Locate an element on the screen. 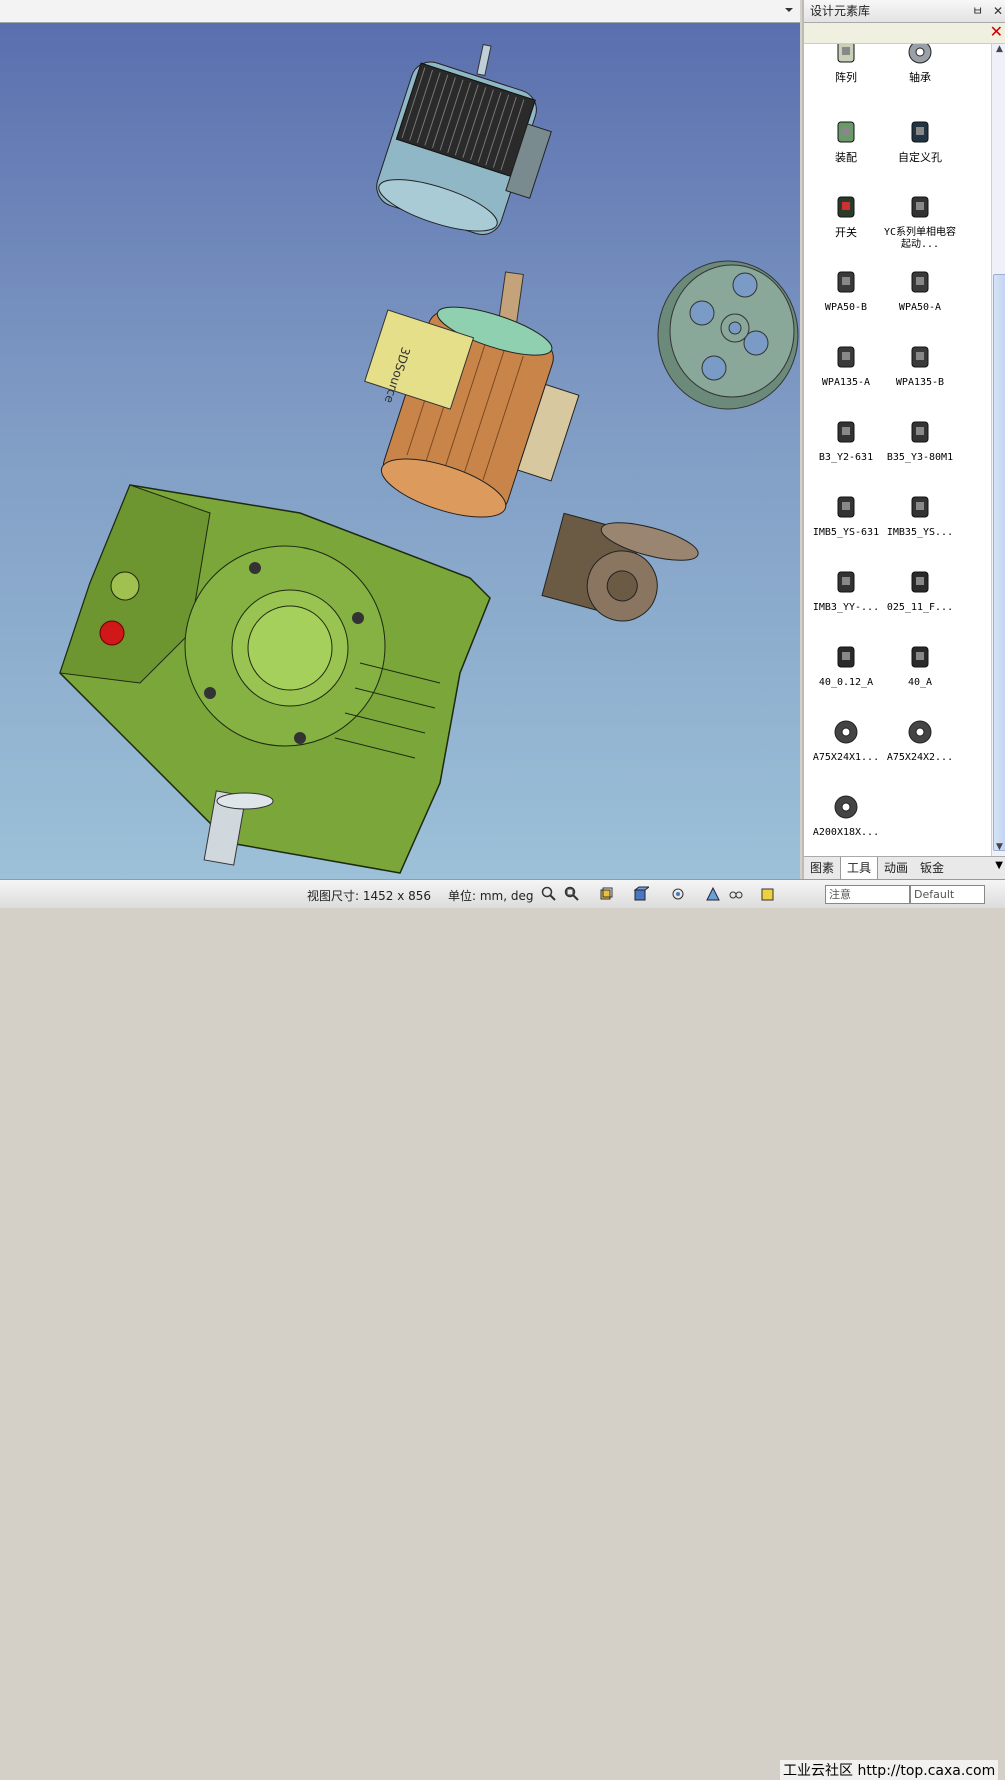 This screenshot has height=1780, width=1005. scroll-down-icon: ▼ is located at coordinates (998, 849).